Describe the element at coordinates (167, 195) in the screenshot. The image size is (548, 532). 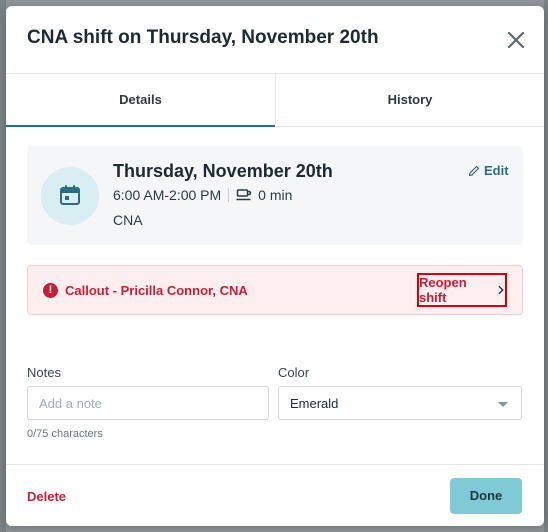
I see `shift-time: 6:00 AM-2:00 PM` at that location.